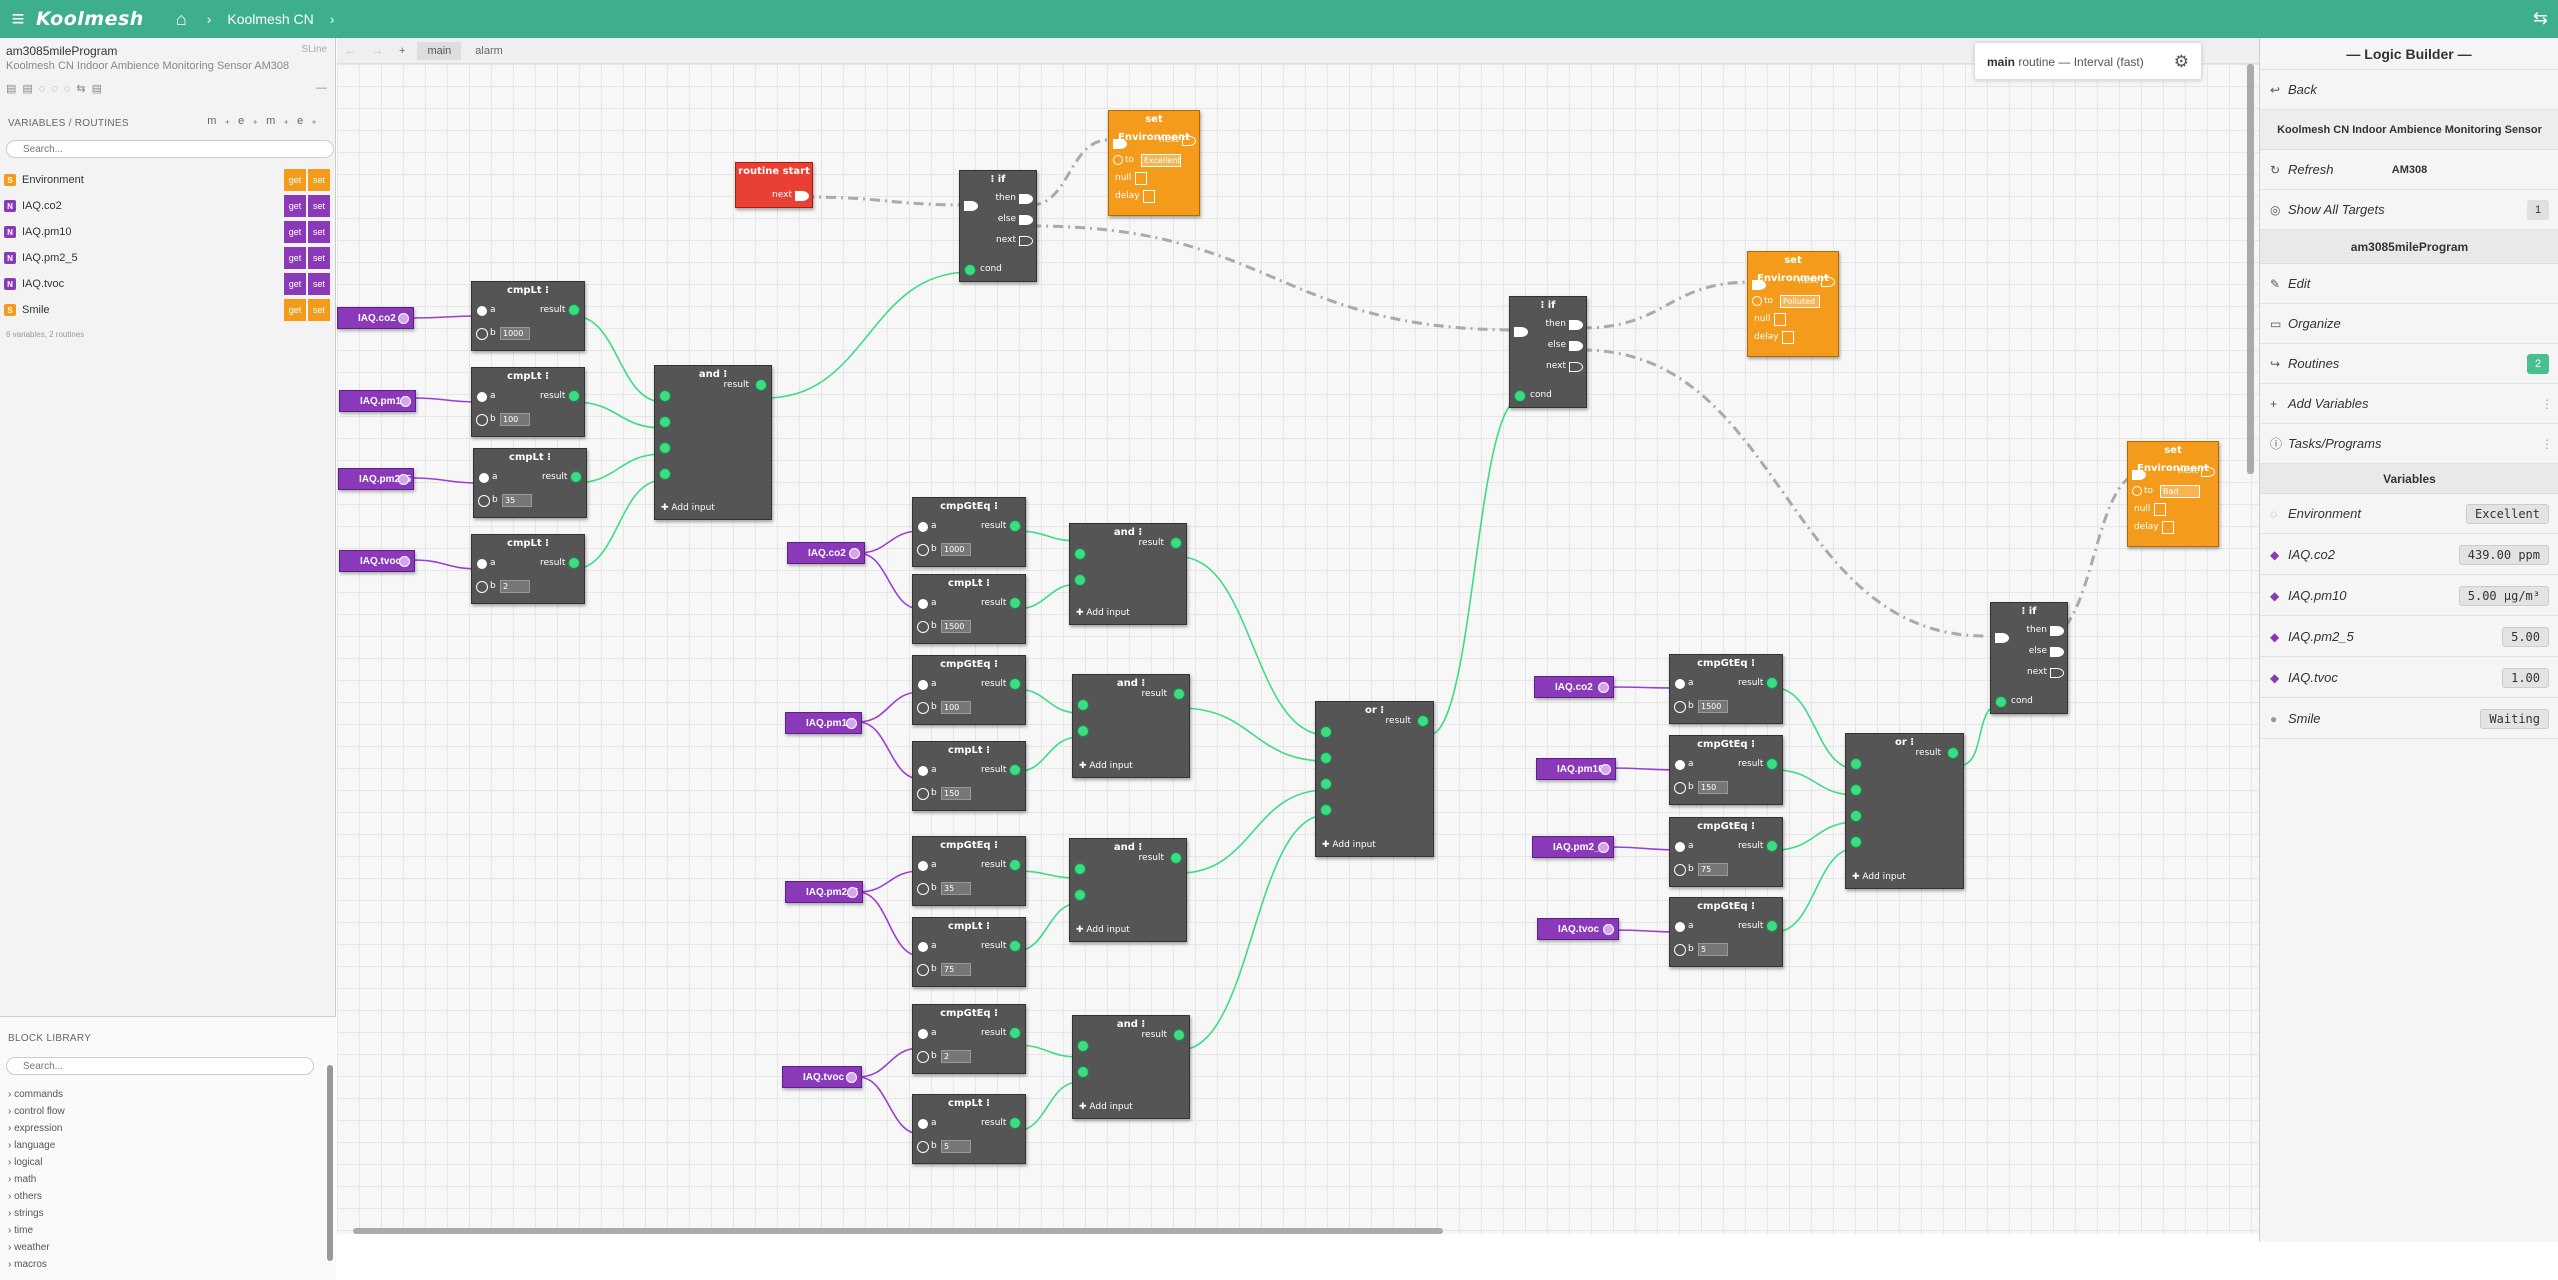  I want to click on variable-get-block: IAQ.tvoc, so click(1578, 929).